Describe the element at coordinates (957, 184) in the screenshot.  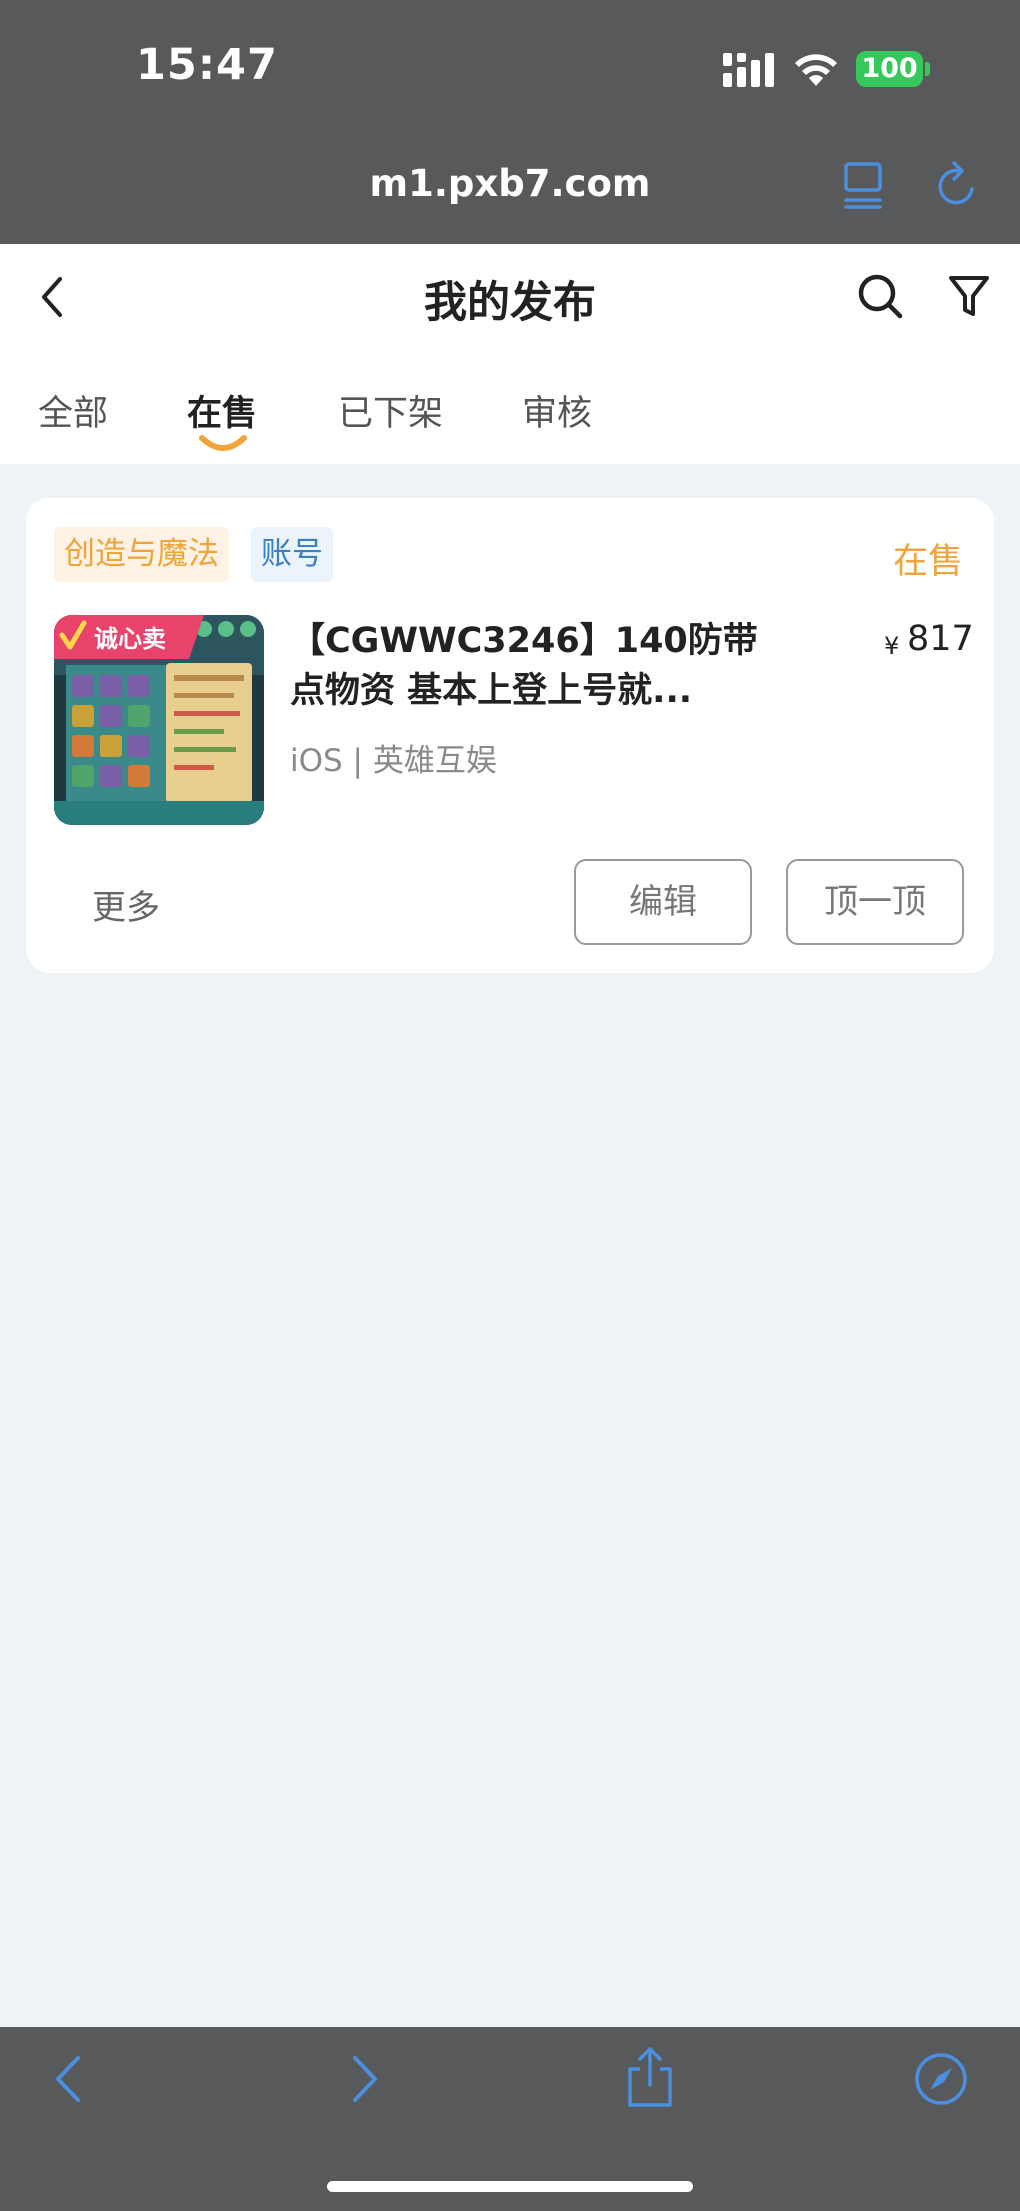
I see `reload-icon` at that location.